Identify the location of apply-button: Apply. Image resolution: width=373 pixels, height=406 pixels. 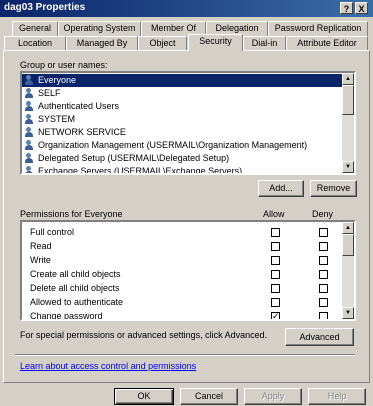
(273, 396).